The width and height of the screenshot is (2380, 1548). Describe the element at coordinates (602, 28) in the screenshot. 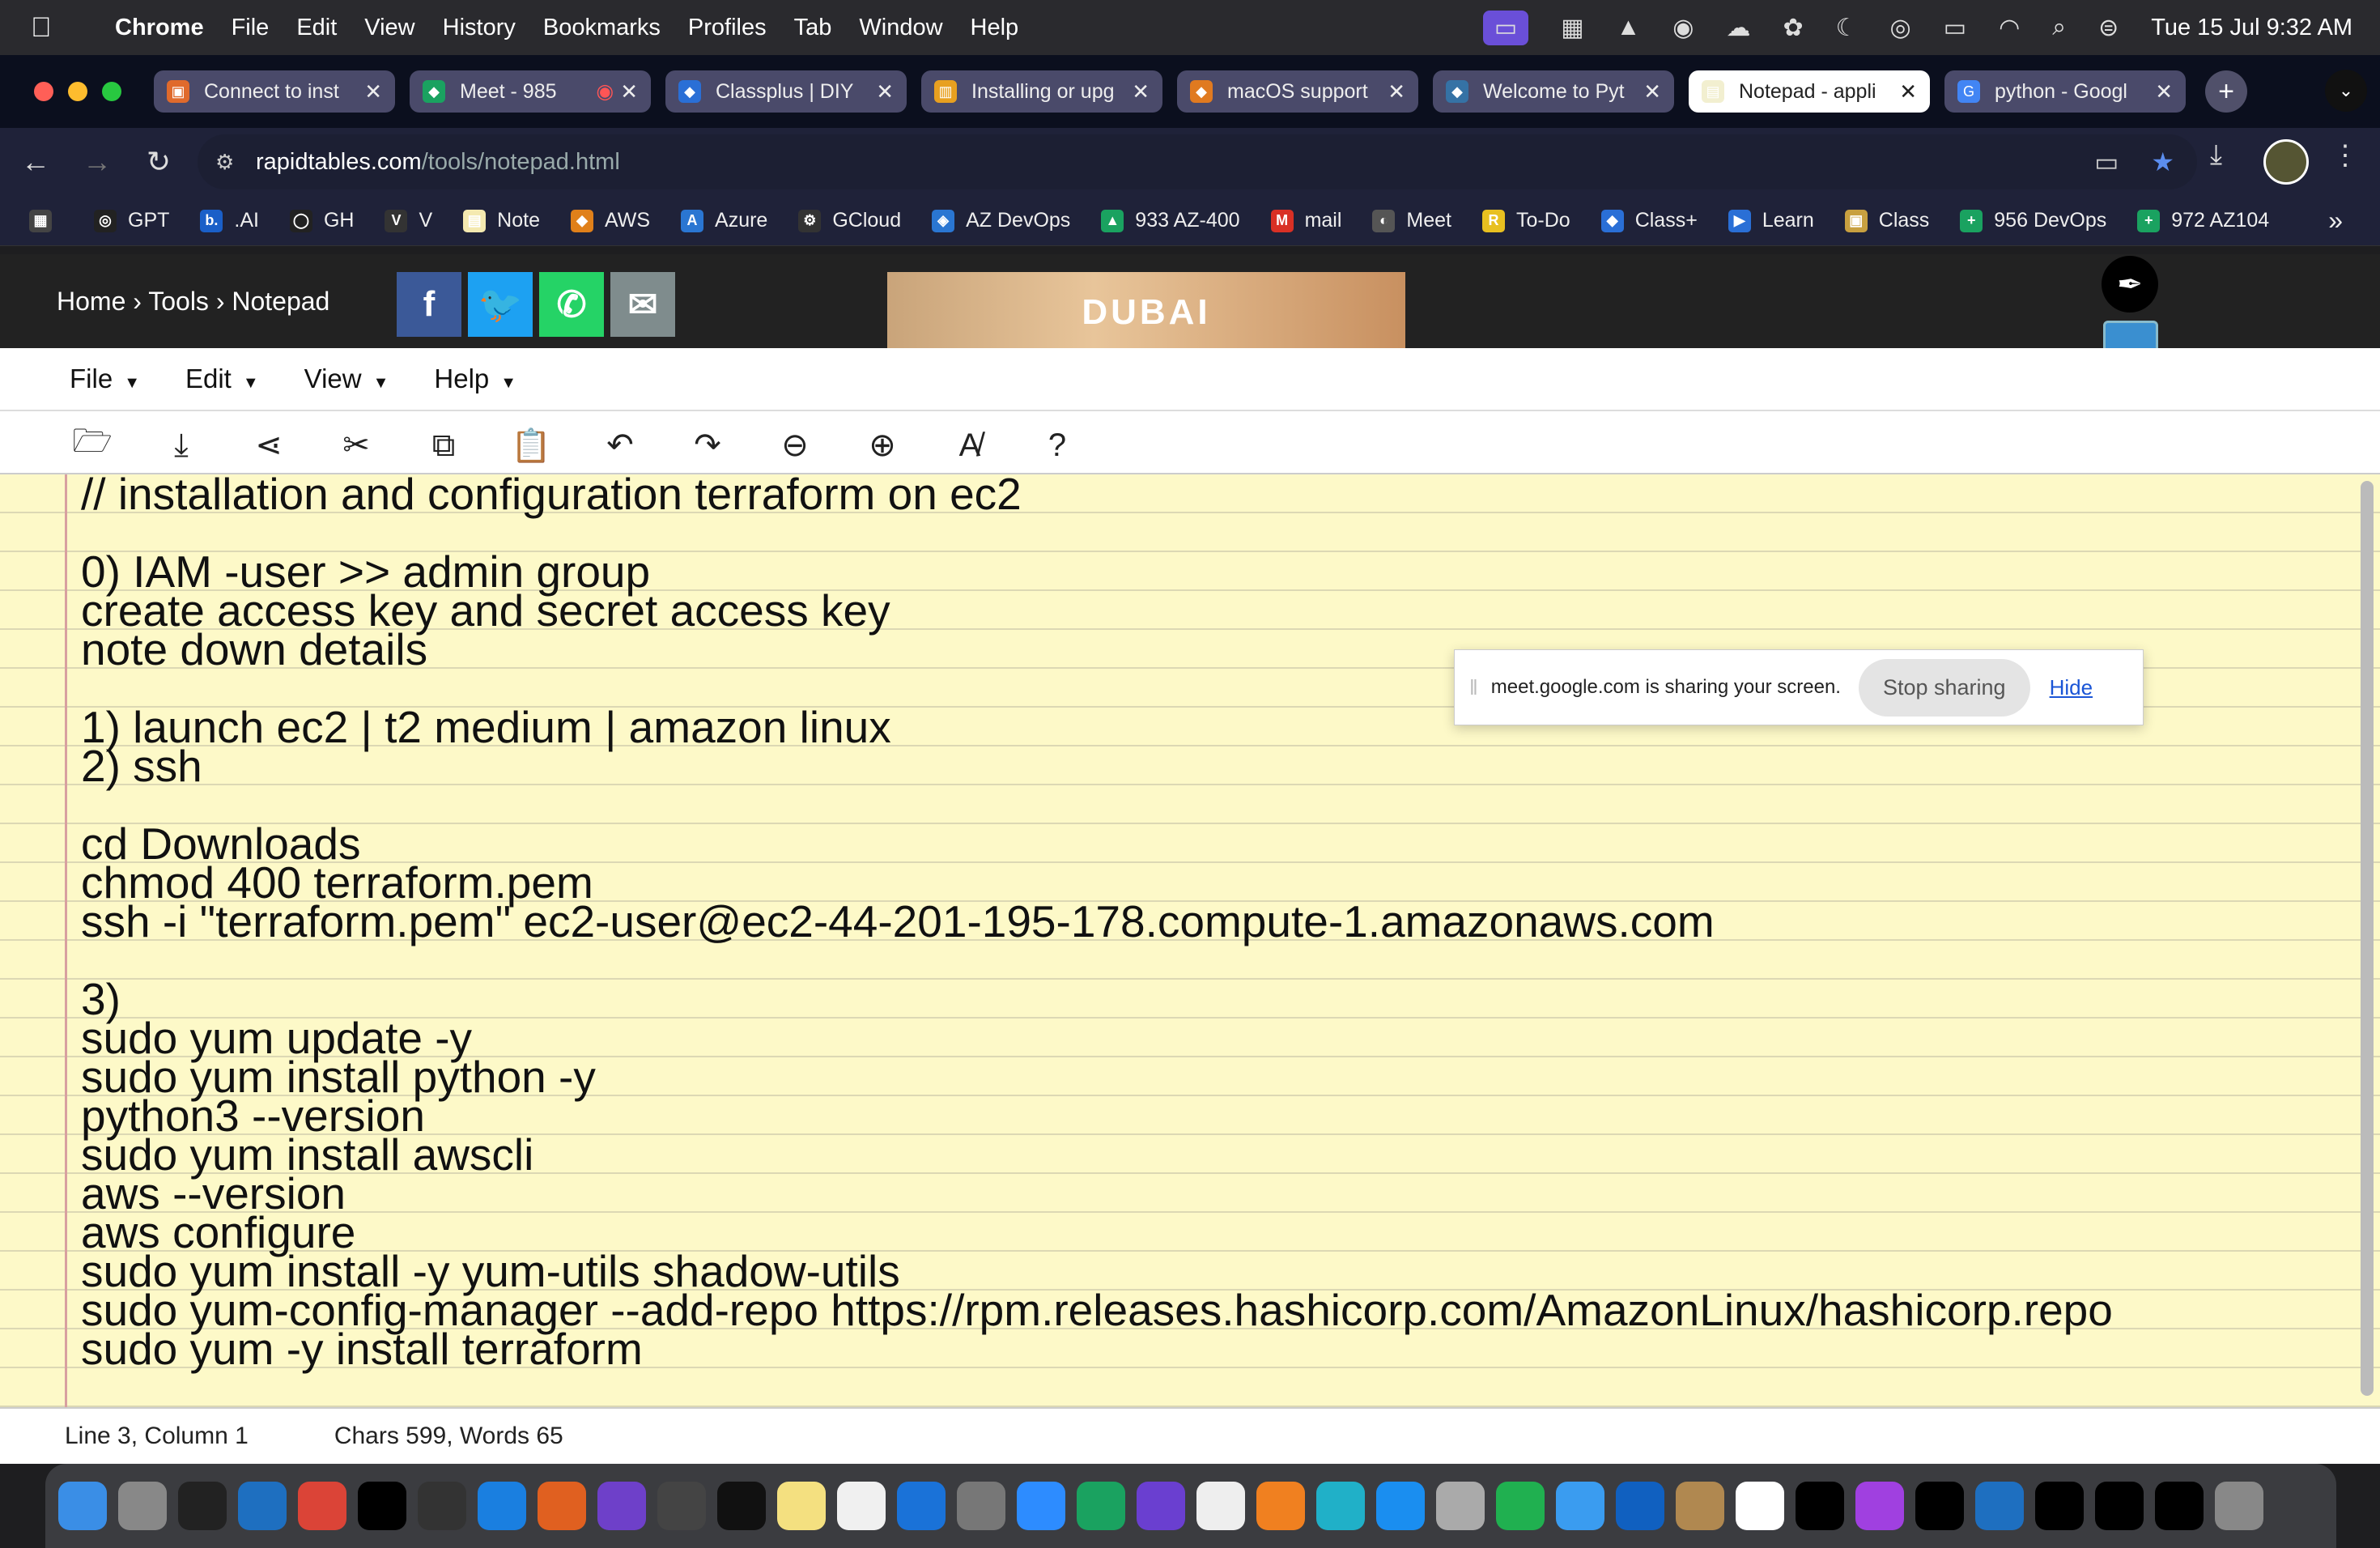

I see `menu-bookmarks: Bookmarks` at that location.